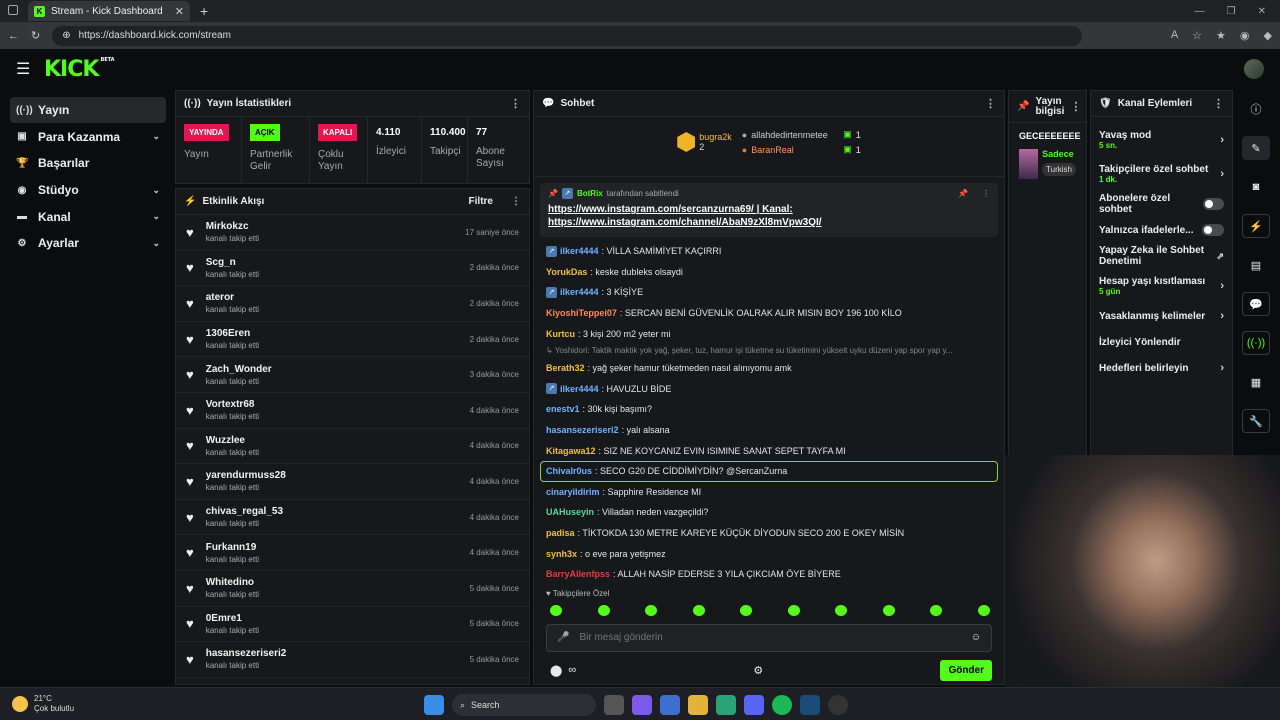 This screenshot has height=720, width=1280. What do you see at coordinates (232, 333) in the screenshot?
I see `activity-username: 1306Eren` at bounding box center [232, 333].